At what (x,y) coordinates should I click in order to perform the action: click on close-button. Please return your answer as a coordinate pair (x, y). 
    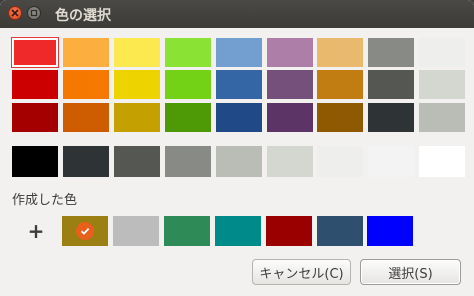
    Looking at the image, I should click on (15, 13).